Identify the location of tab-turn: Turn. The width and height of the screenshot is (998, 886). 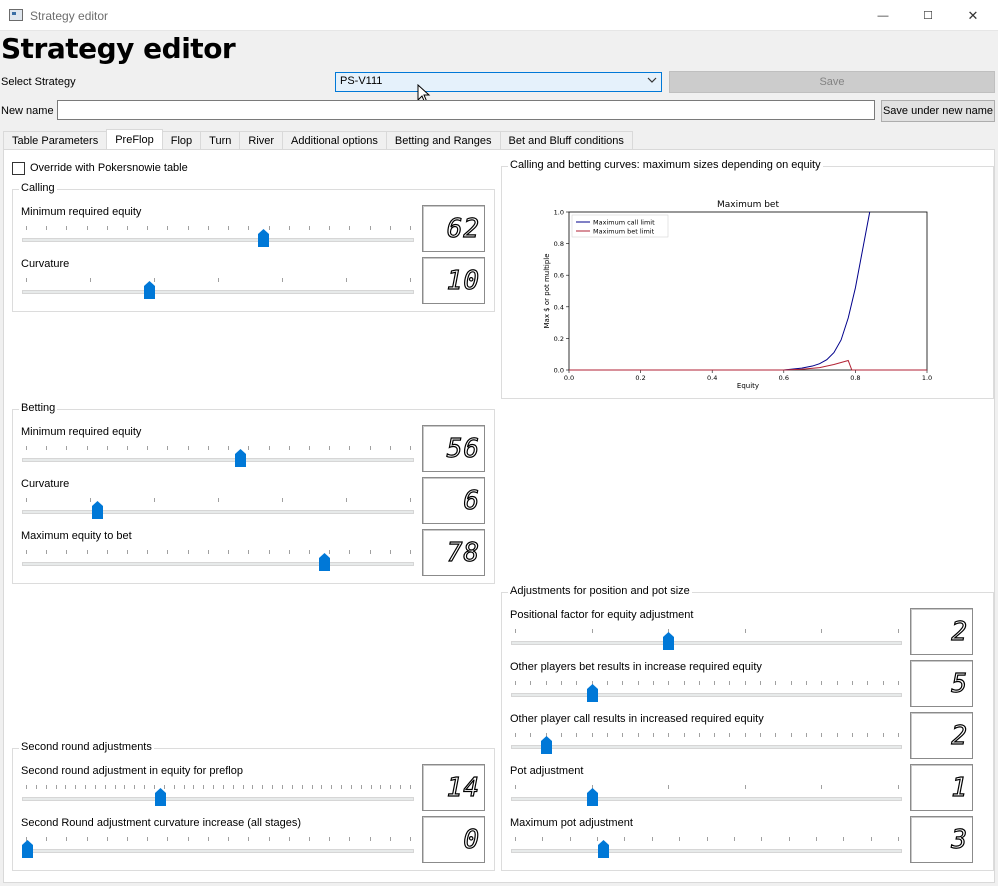
(220, 140).